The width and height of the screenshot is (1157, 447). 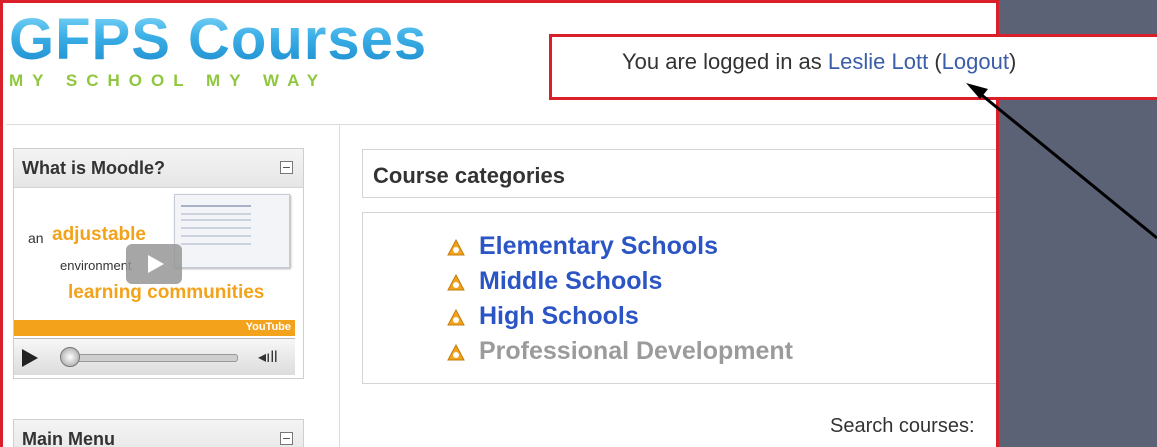 What do you see at coordinates (339, 286) in the screenshot?
I see `column-divider` at bounding box center [339, 286].